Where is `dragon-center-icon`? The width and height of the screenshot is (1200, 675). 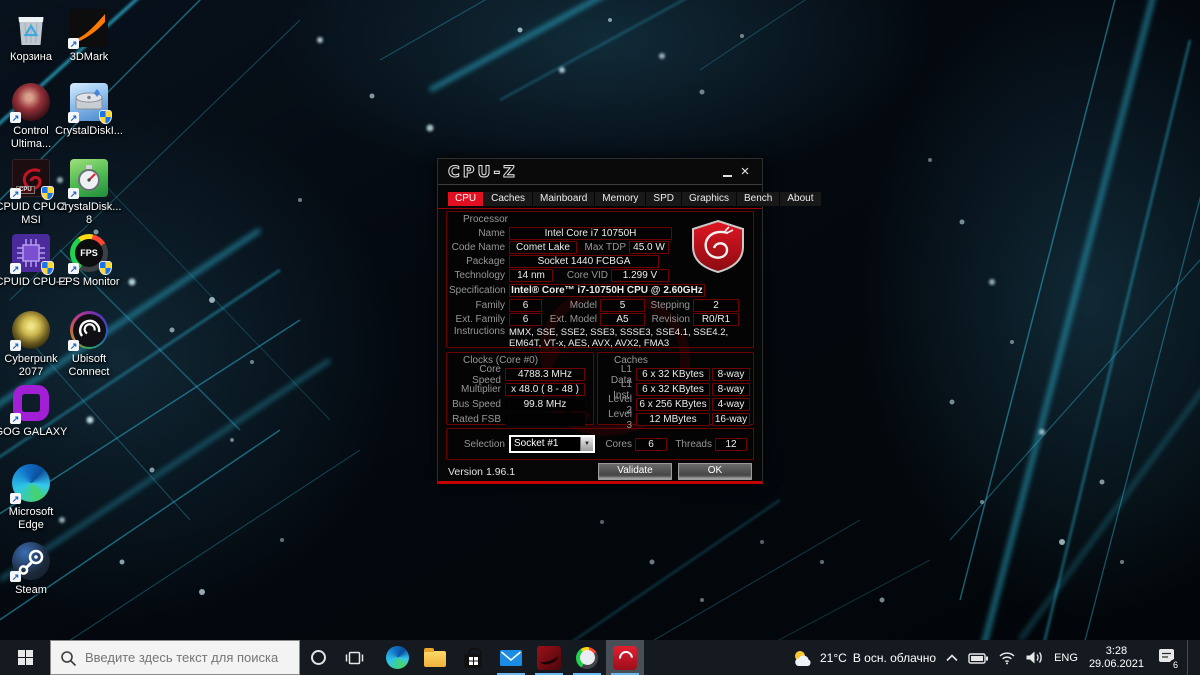 dragon-center-icon is located at coordinates (549, 657).